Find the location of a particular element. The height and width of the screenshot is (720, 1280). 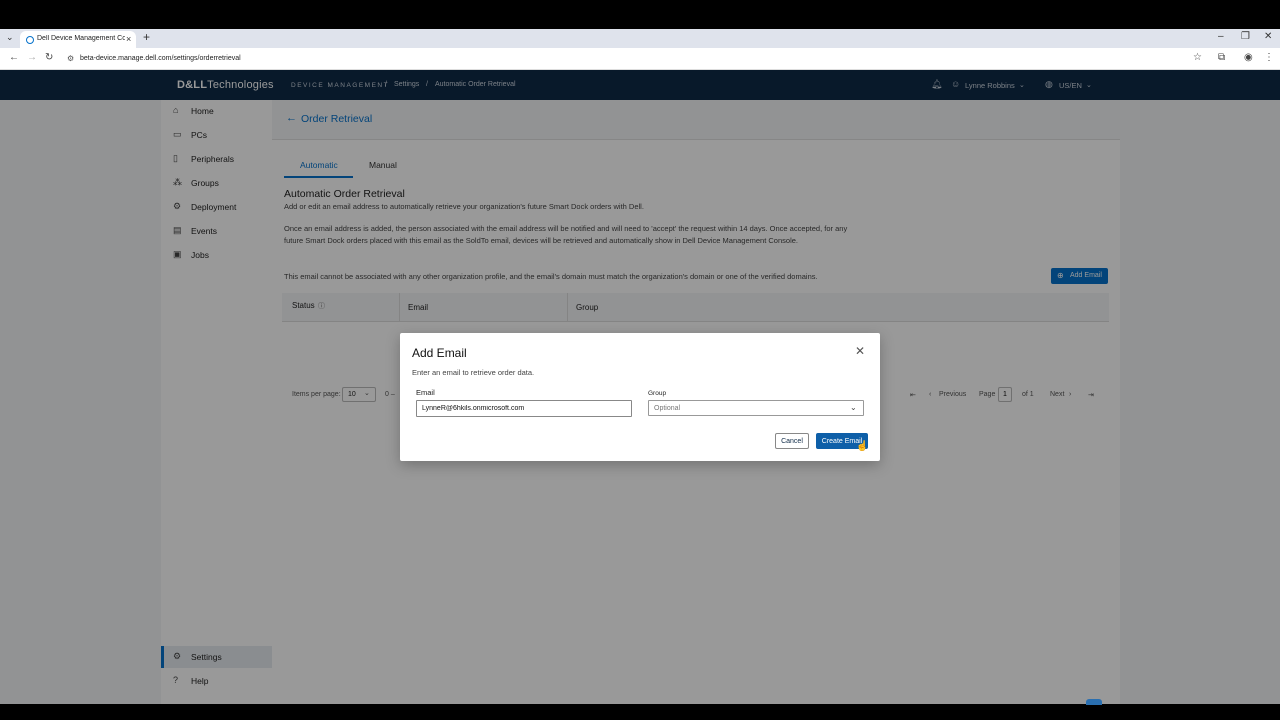

group-select: Optional ⌄ is located at coordinates (756, 408).